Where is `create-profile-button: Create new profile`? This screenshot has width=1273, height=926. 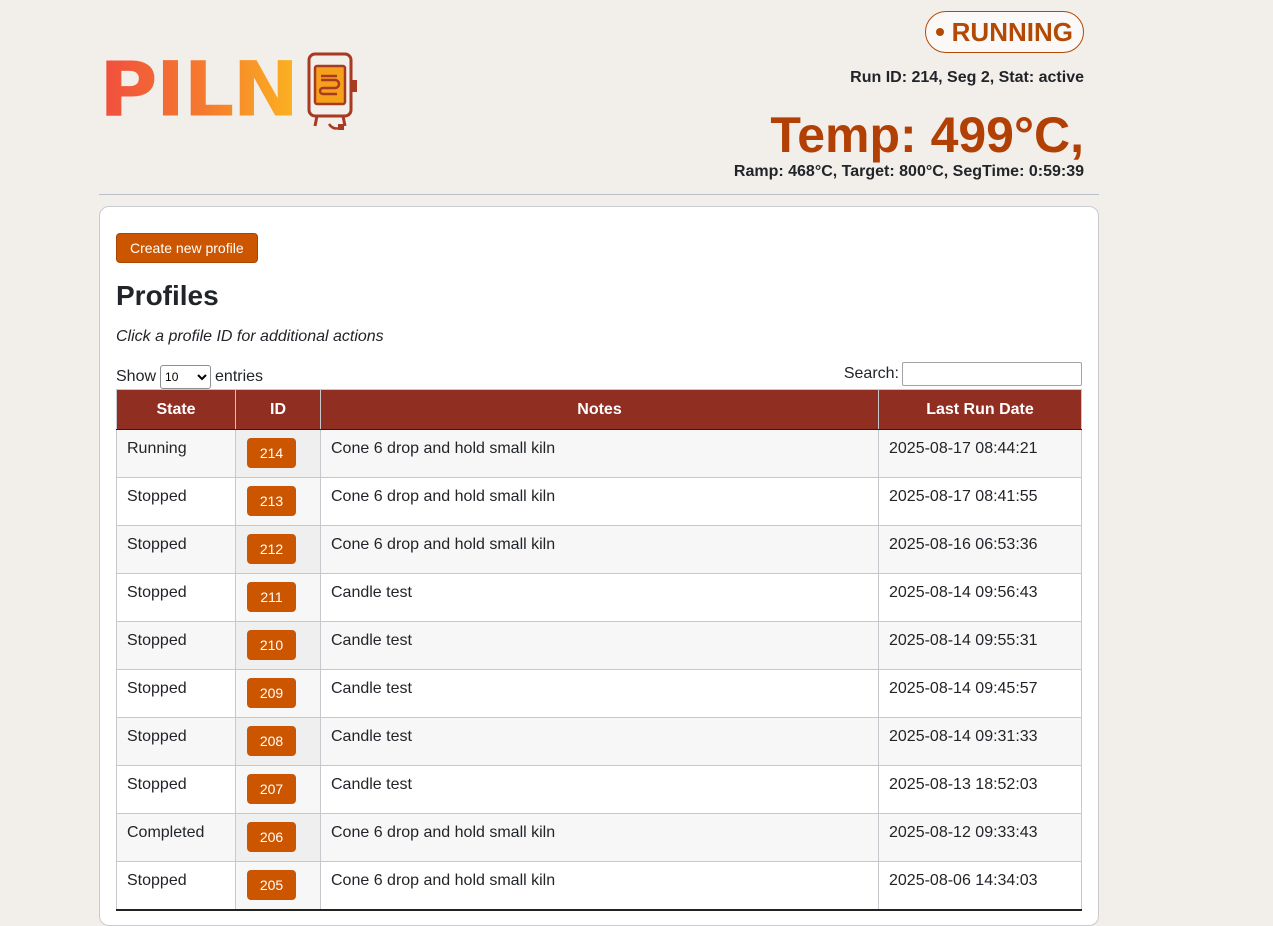
create-profile-button: Create new profile is located at coordinates (187, 248).